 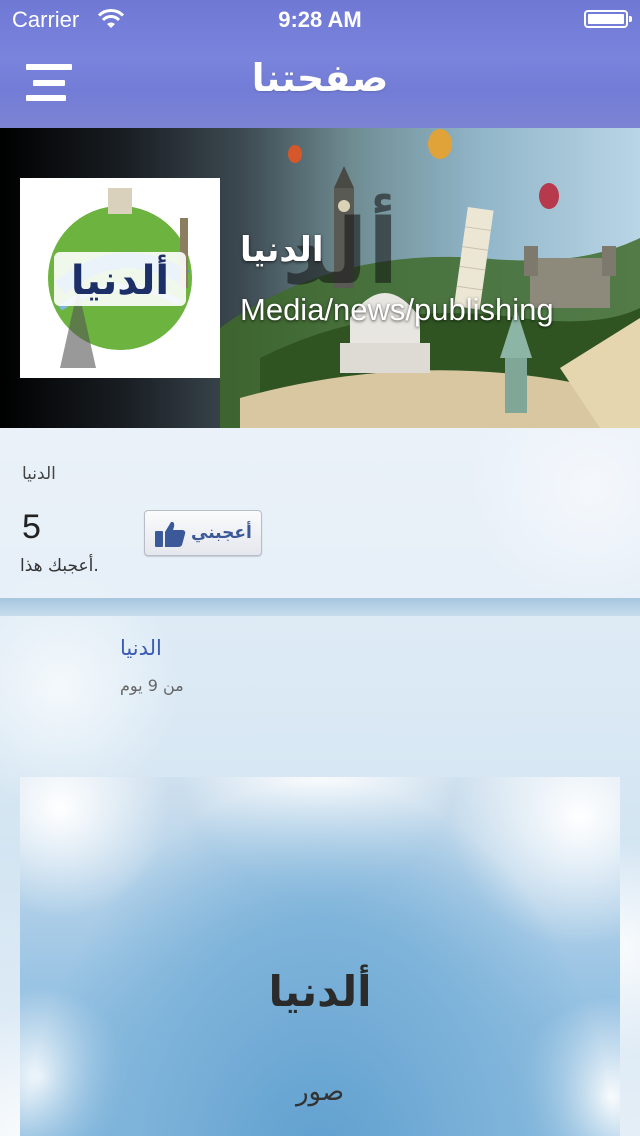 What do you see at coordinates (281, 250) in the screenshot?
I see `cover-page-name: الدنيا` at bounding box center [281, 250].